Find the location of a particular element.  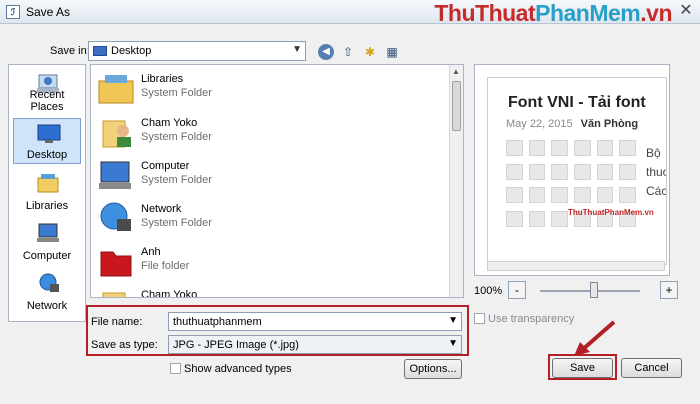

preview-side-text: Bộ thuơ Các is located at coordinates (656, 172).